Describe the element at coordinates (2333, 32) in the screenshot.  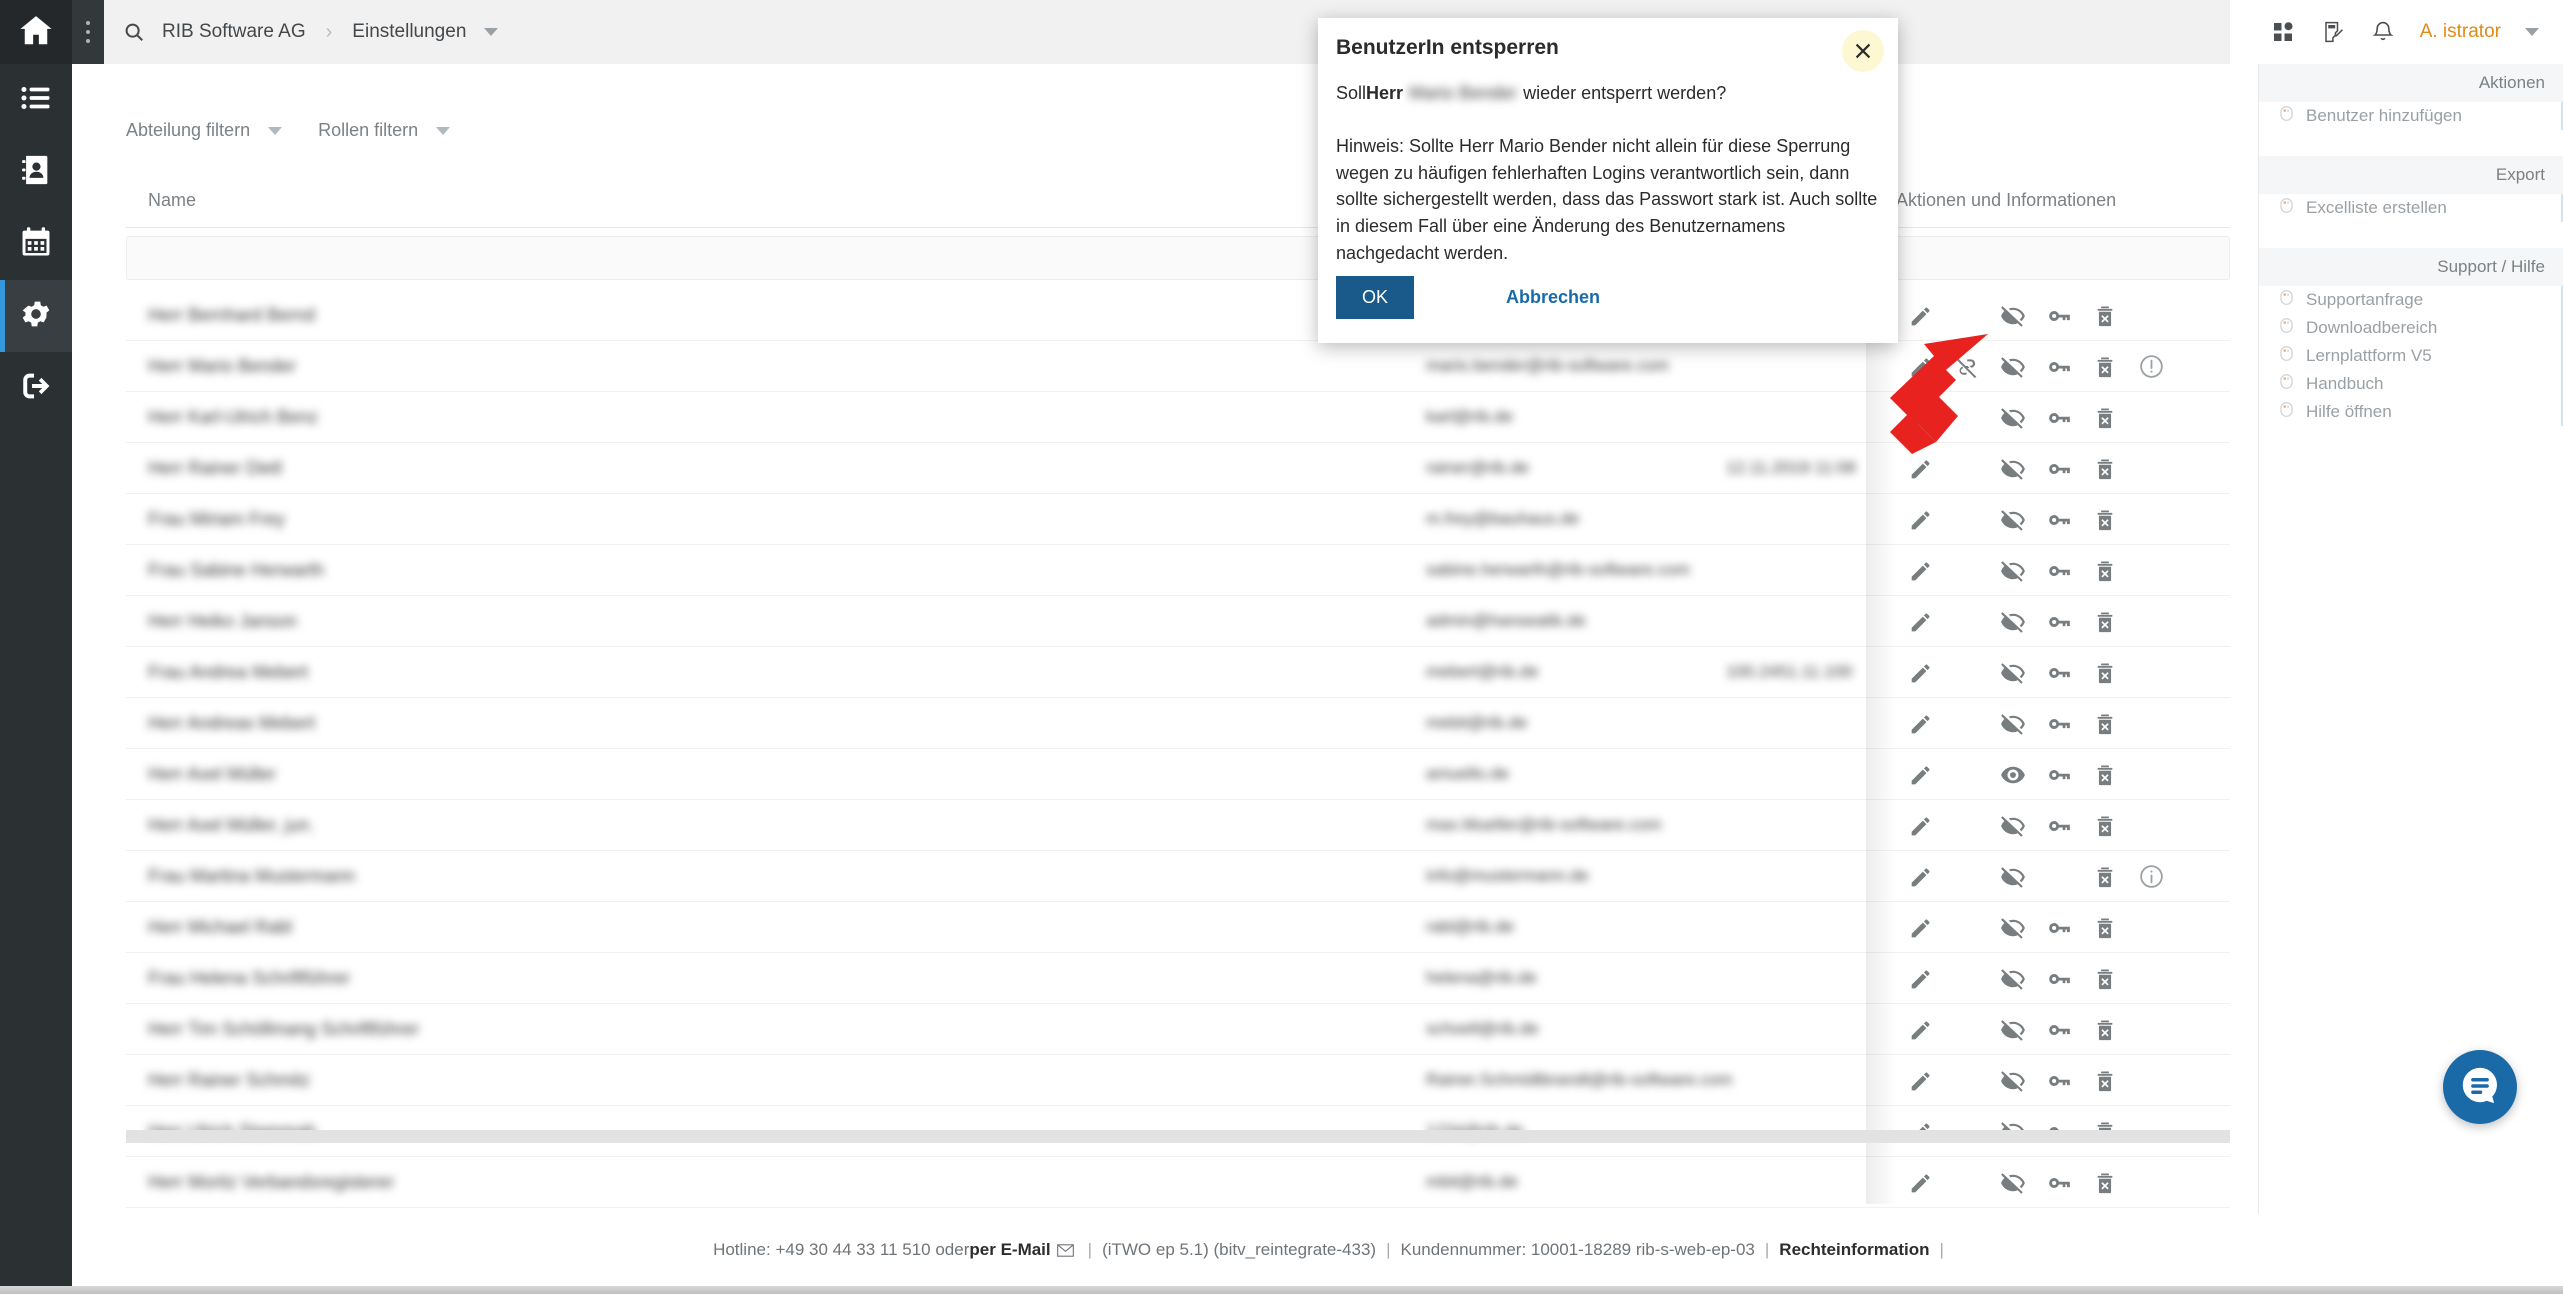
I see `notes-edit-icon` at that location.